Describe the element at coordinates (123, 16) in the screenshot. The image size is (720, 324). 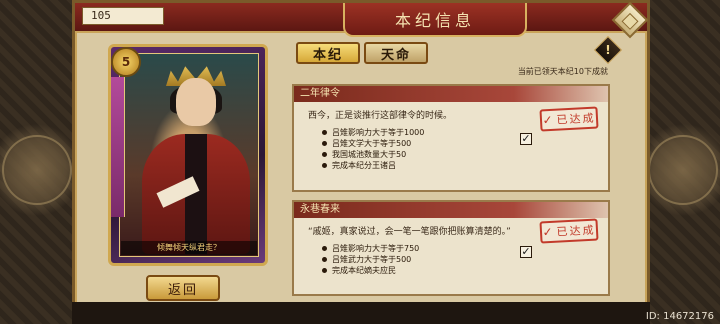
I see `player-level-box: 105` at that location.